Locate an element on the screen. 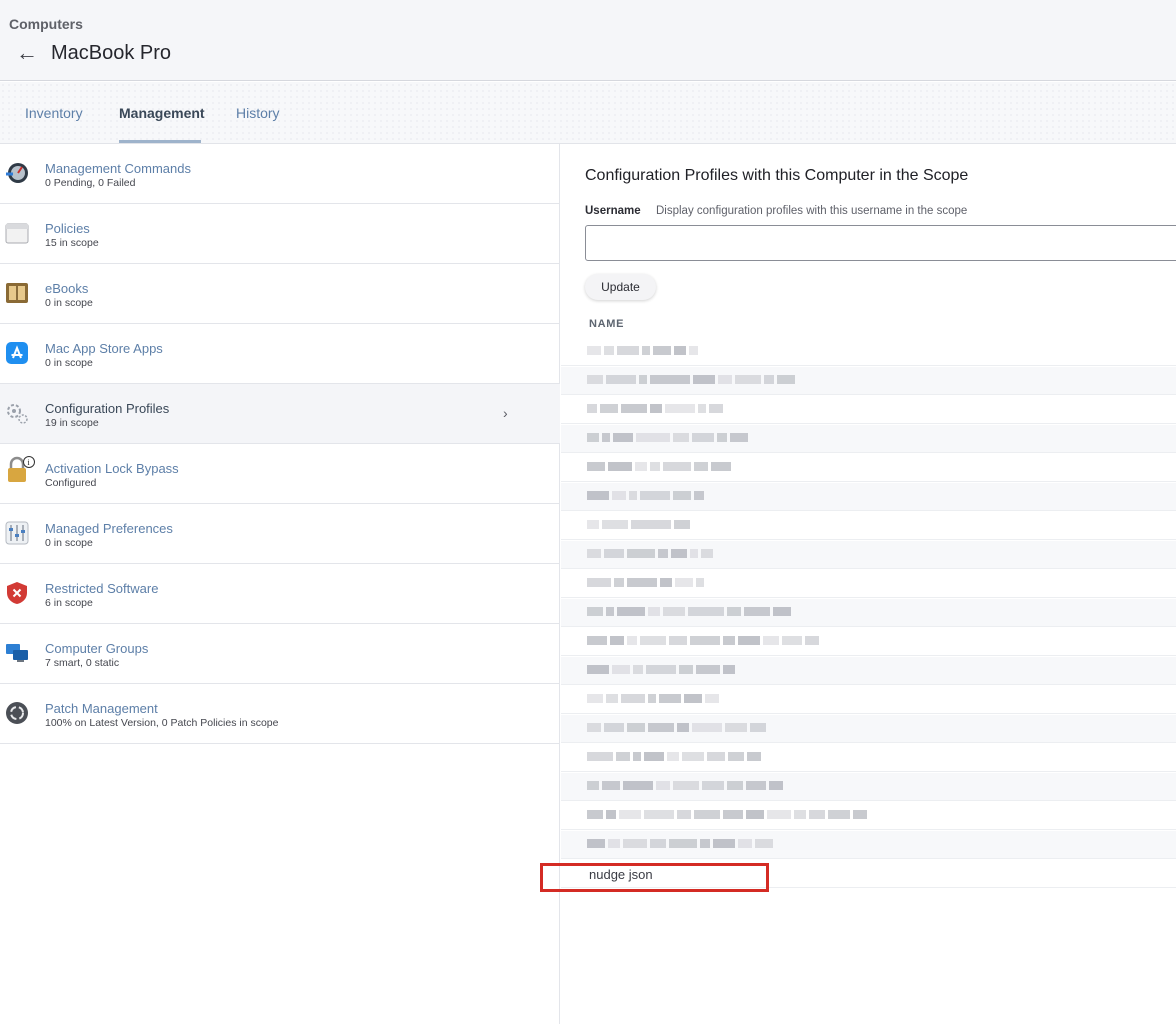  computer-groups-icon is located at coordinates (17, 653).